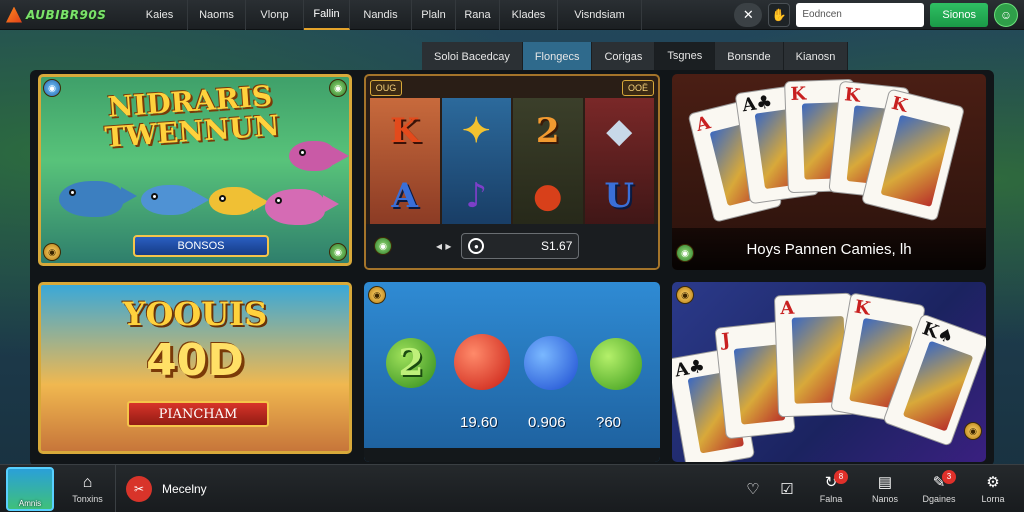 This screenshot has width=1024, height=512. What do you see at coordinates (195, 170) in the screenshot?
I see `game-tile-fish: ◉ ◉ NIDRARIS TWENNUN BONSOS ◉ ◉` at bounding box center [195, 170].